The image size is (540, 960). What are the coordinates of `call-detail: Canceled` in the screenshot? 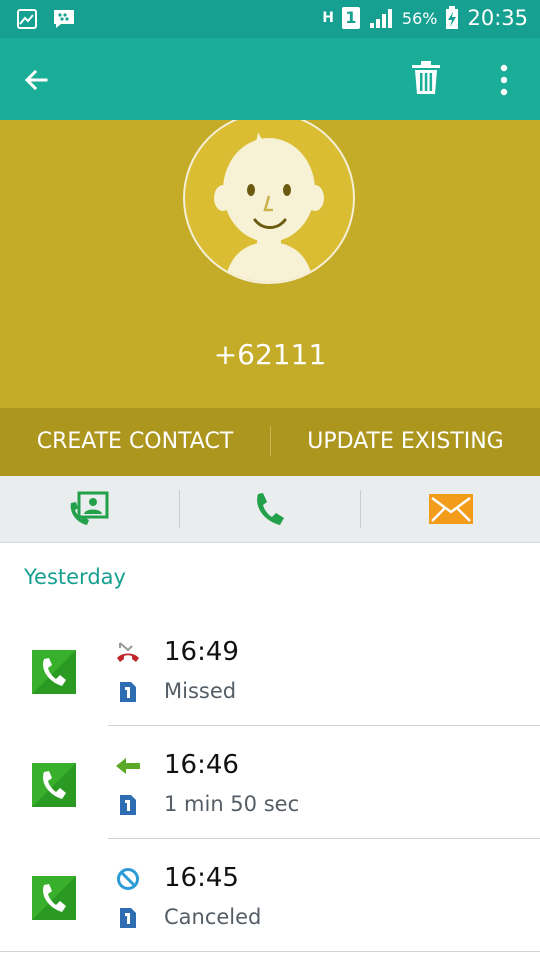 It's located at (213, 917).